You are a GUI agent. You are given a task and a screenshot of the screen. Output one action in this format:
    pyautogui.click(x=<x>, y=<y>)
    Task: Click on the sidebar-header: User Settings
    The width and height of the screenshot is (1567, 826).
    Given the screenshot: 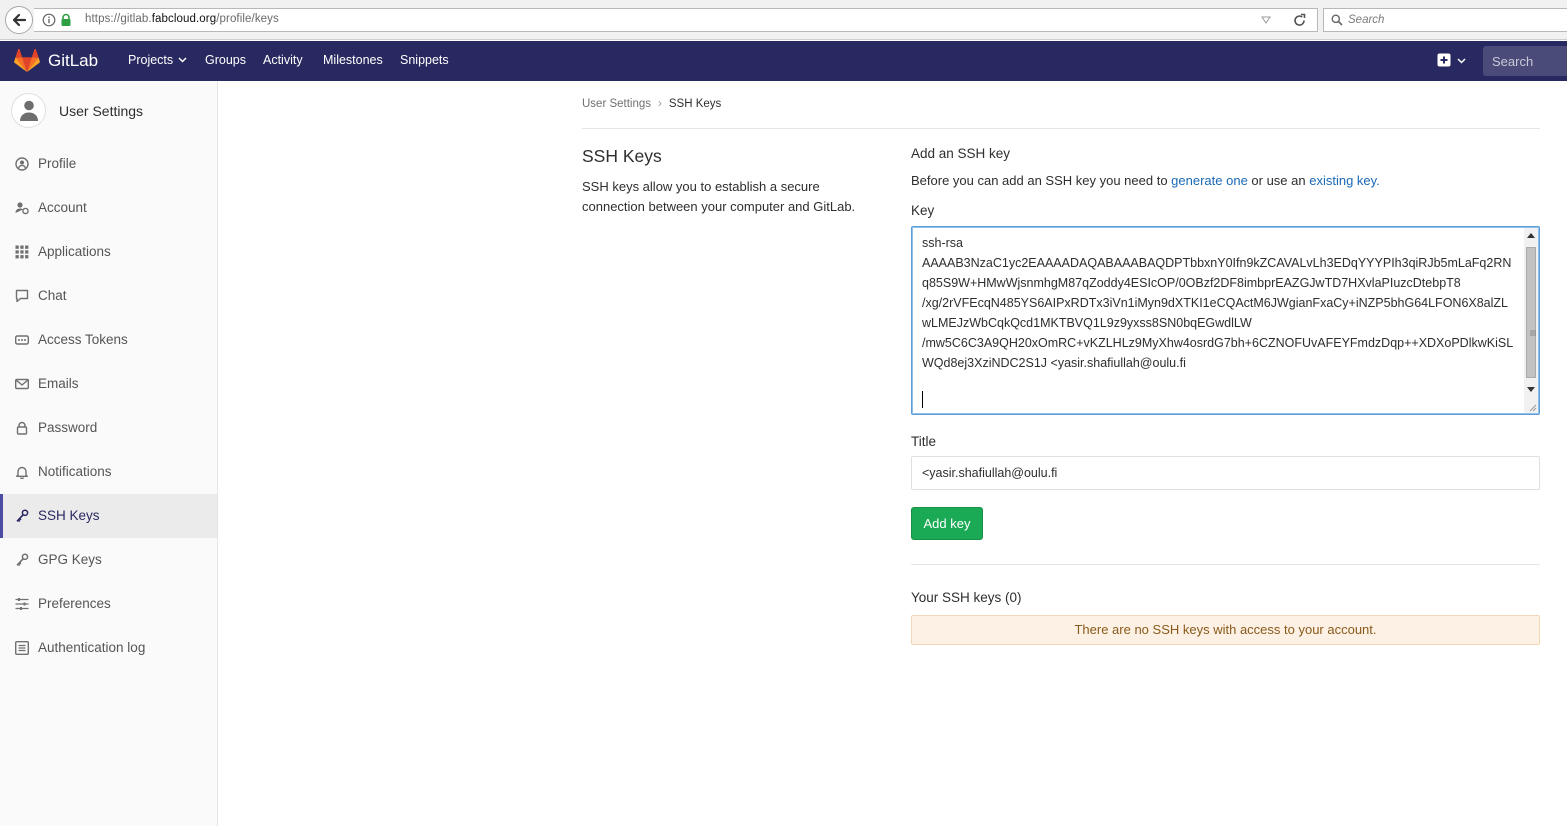 What is the action you would take?
    pyautogui.click(x=108, y=111)
    